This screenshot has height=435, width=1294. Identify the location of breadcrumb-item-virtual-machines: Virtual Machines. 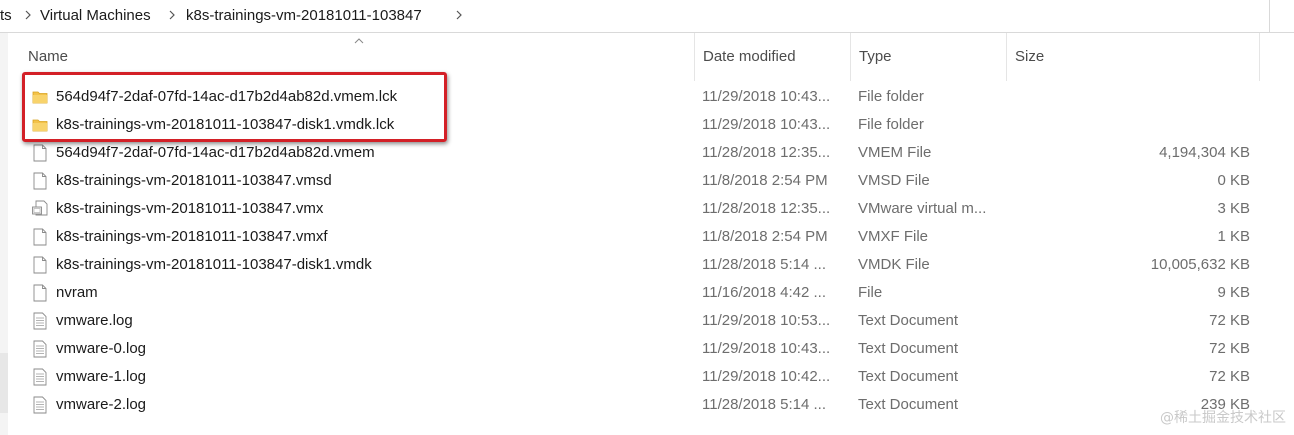
(95, 15).